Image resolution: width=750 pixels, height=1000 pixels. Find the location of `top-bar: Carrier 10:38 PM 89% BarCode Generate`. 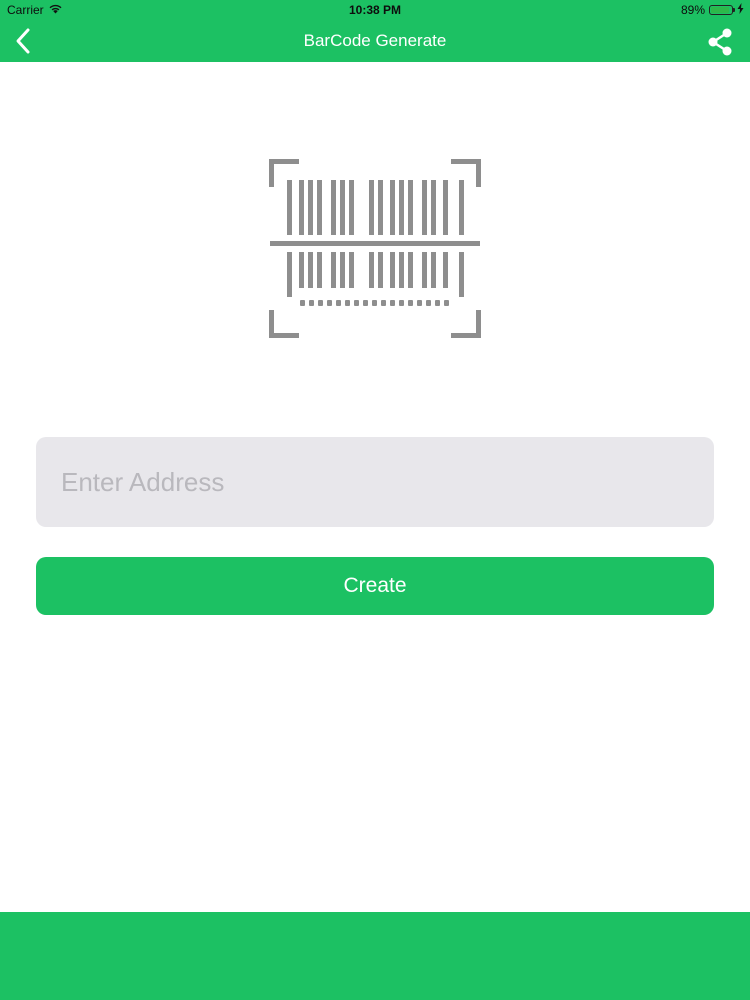

top-bar: Carrier 10:38 PM 89% BarCode Generate is located at coordinates (375, 31).